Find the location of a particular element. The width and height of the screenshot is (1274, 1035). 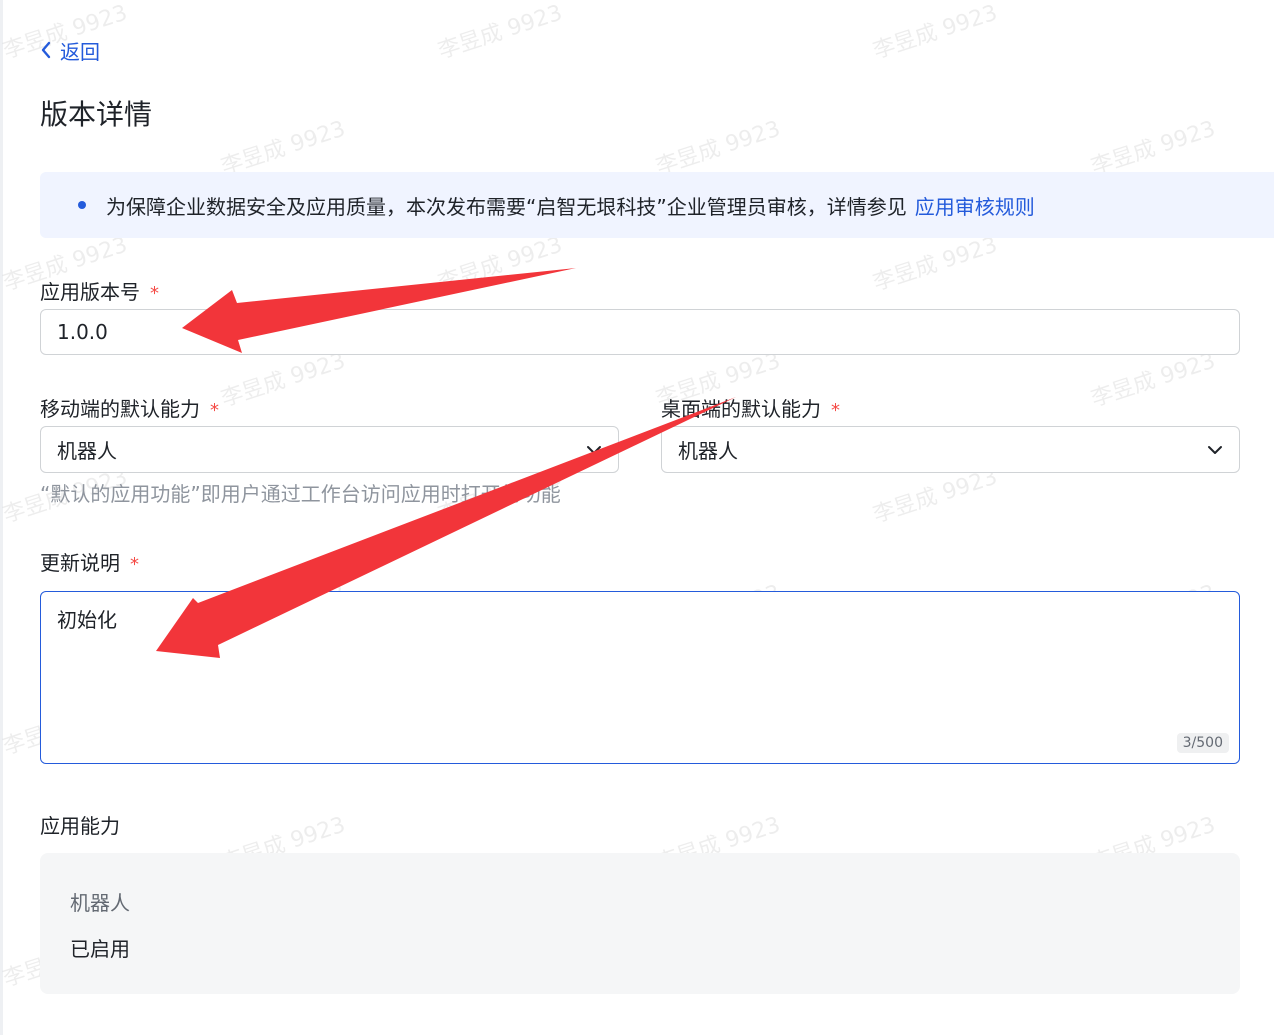

capability-status: 已启用 is located at coordinates (100, 949).